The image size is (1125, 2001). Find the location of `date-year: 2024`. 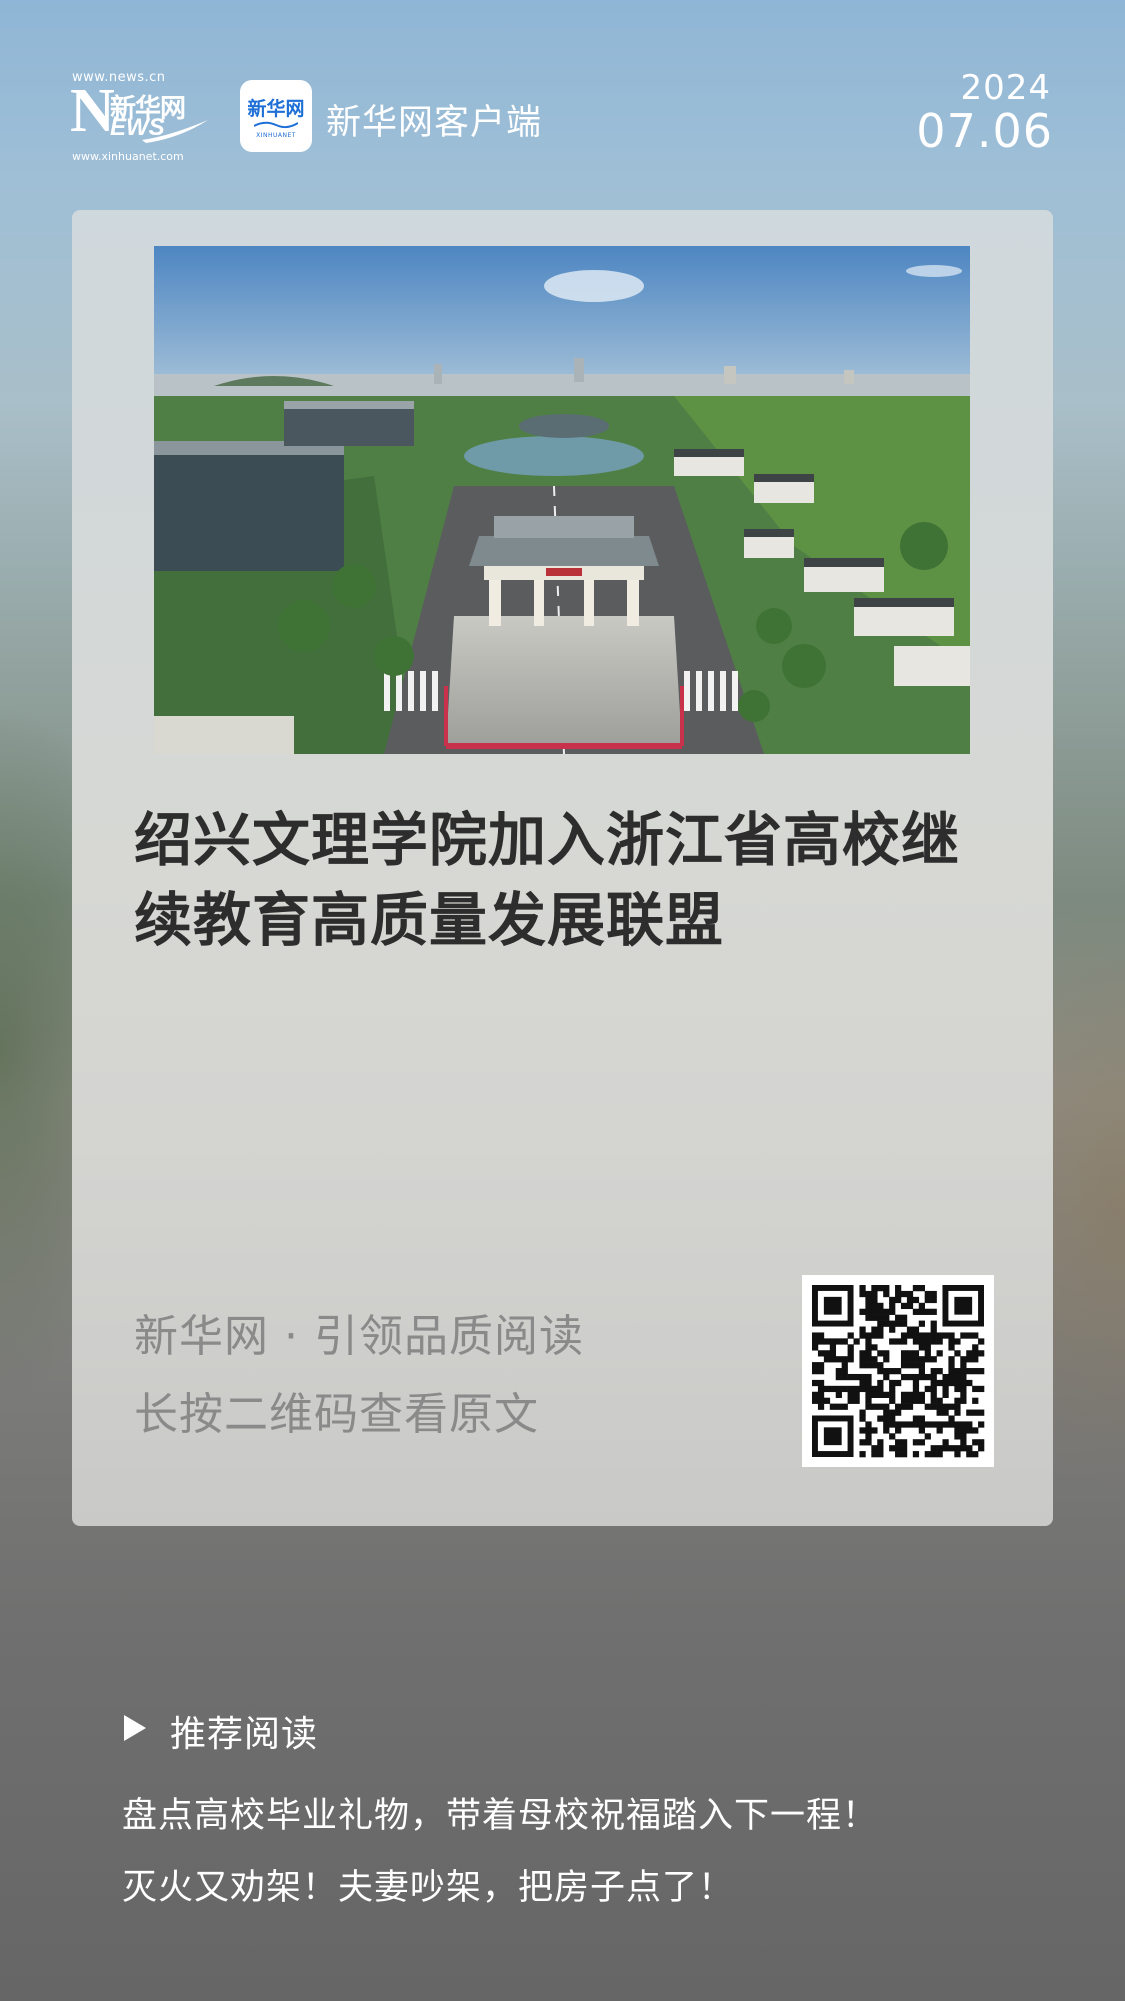

date-year: 2024 is located at coordinates (1005, 88).